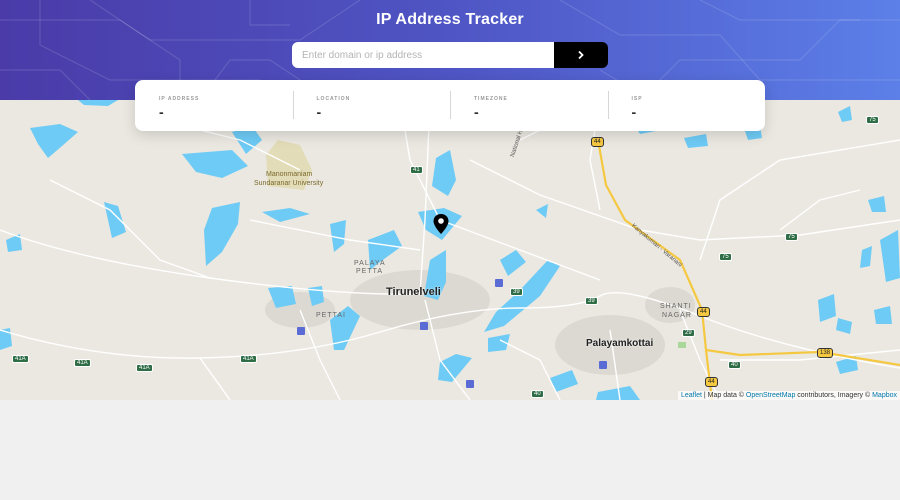 The height and width of the screenshot is (500, 900). I want to click on openstreetmap-link: OpenStreetMap, so click(770, 395).